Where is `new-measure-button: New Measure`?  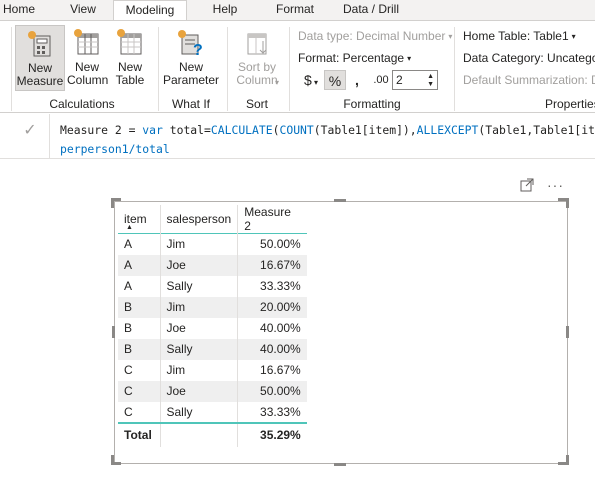
new-measure-button: New Measure is located at coordinates (40, 58).